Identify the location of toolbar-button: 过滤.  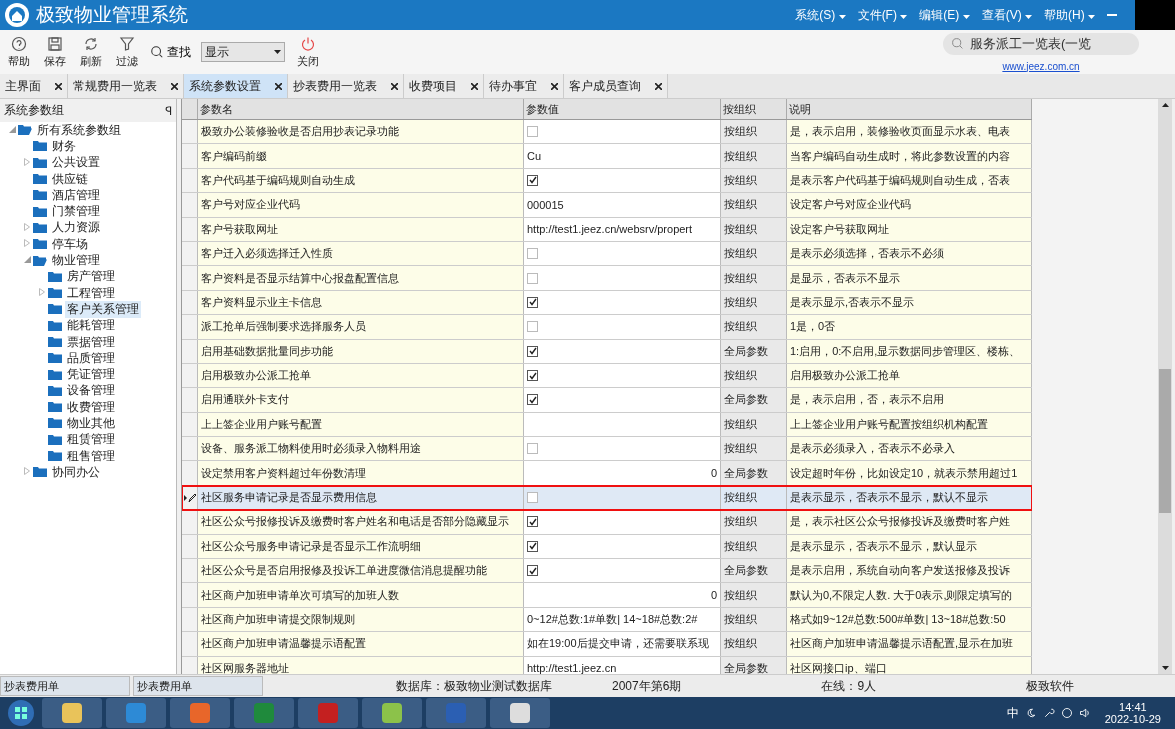
(127, 52).